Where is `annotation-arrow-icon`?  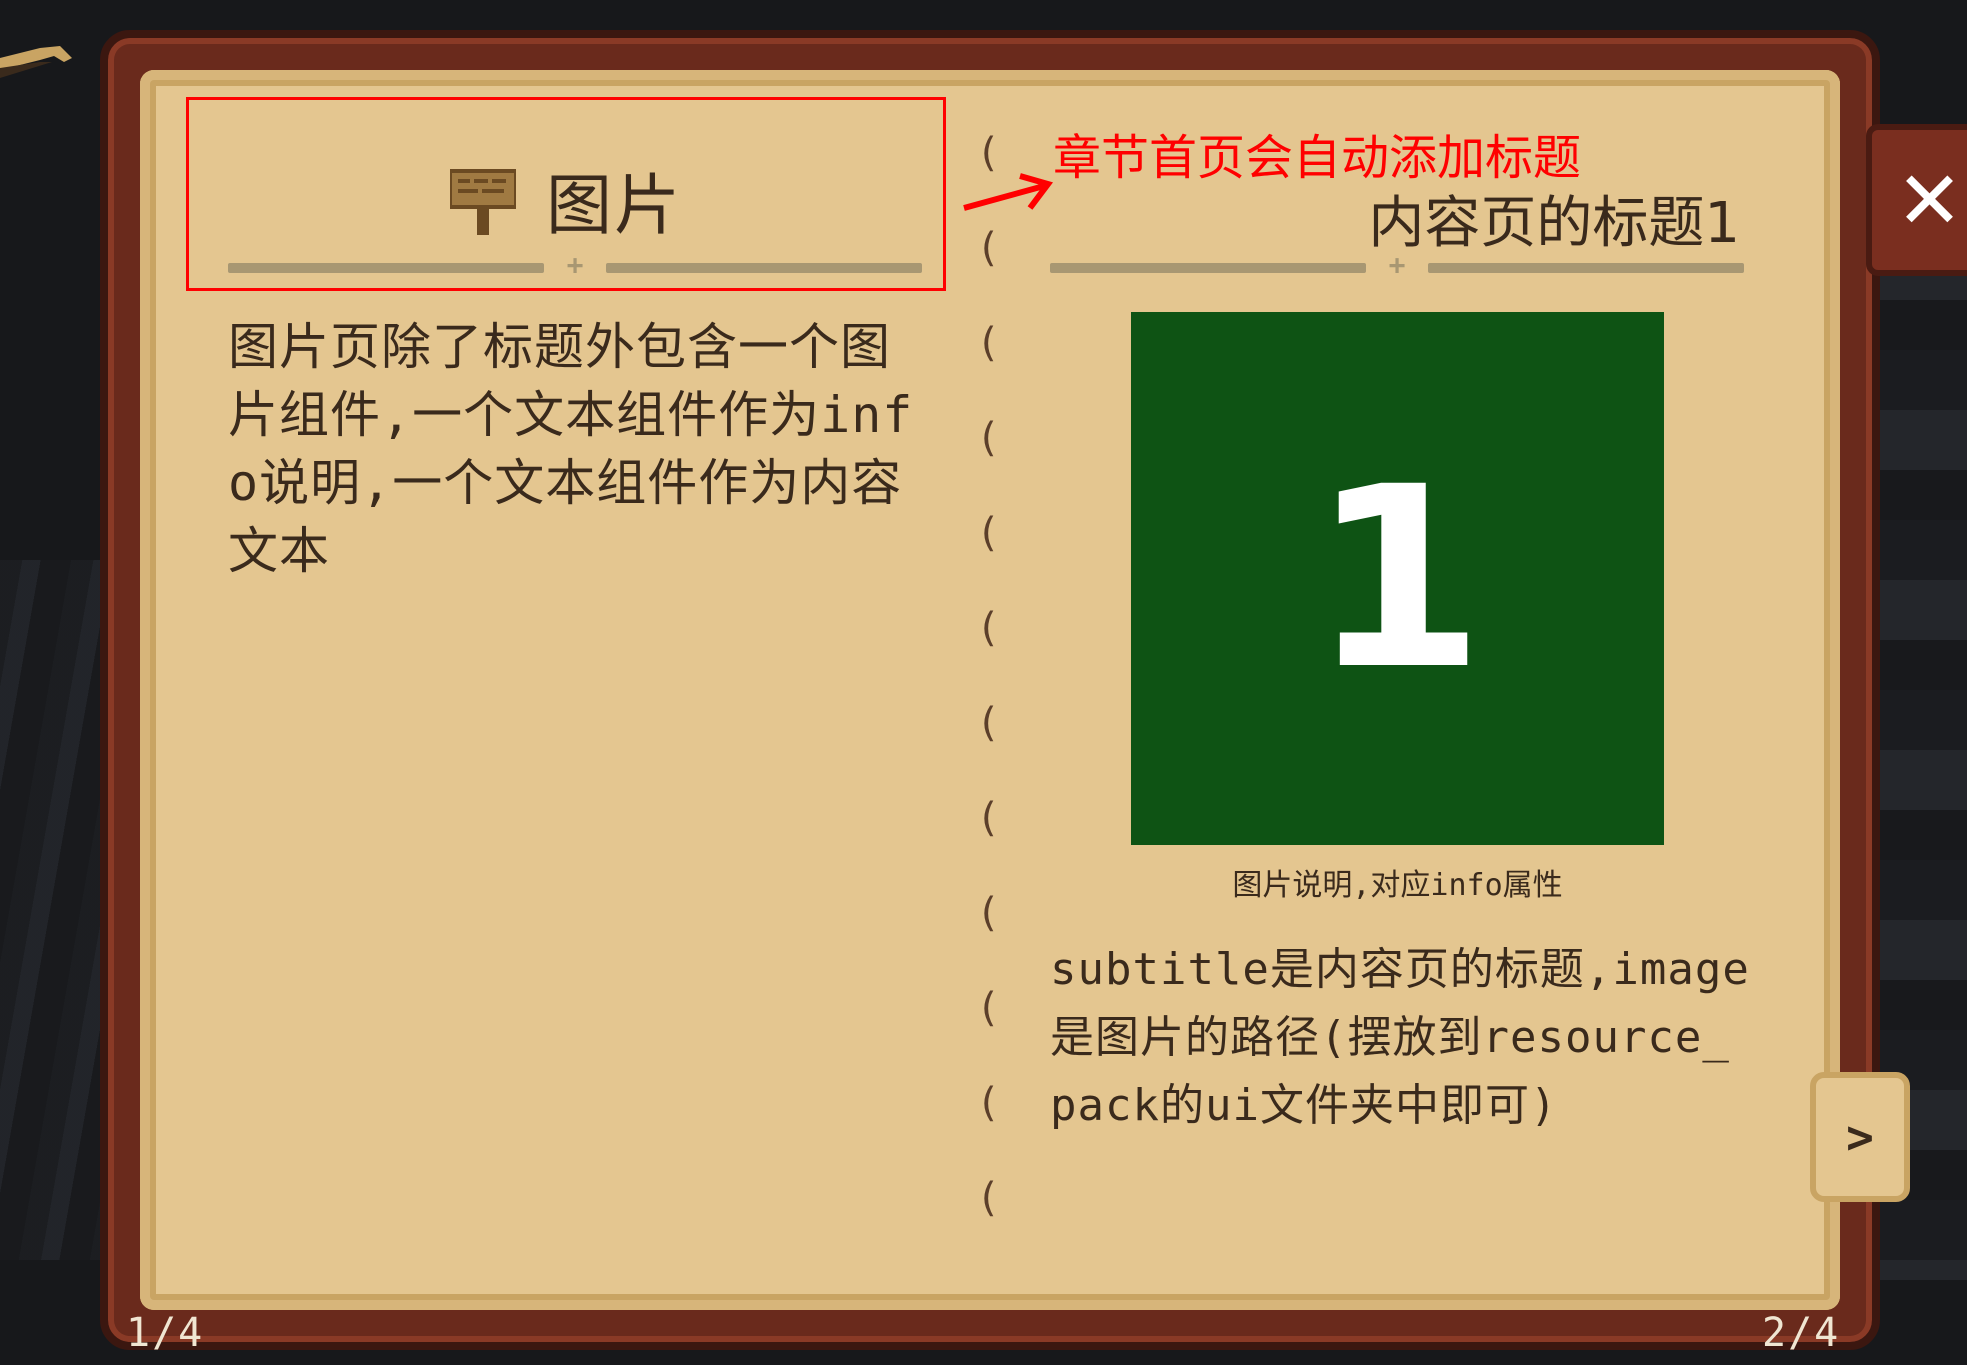 annotation-arrow-icon is located at coordinates (1008, 192).